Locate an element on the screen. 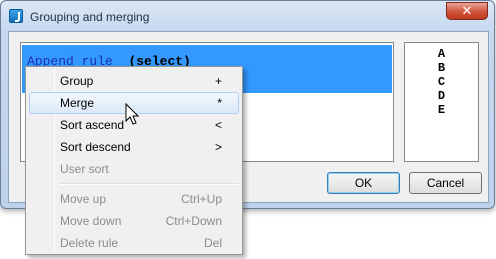 This screenshot has width=496, height=259. menu-item-label: Group is located at coordinates (77, 81).